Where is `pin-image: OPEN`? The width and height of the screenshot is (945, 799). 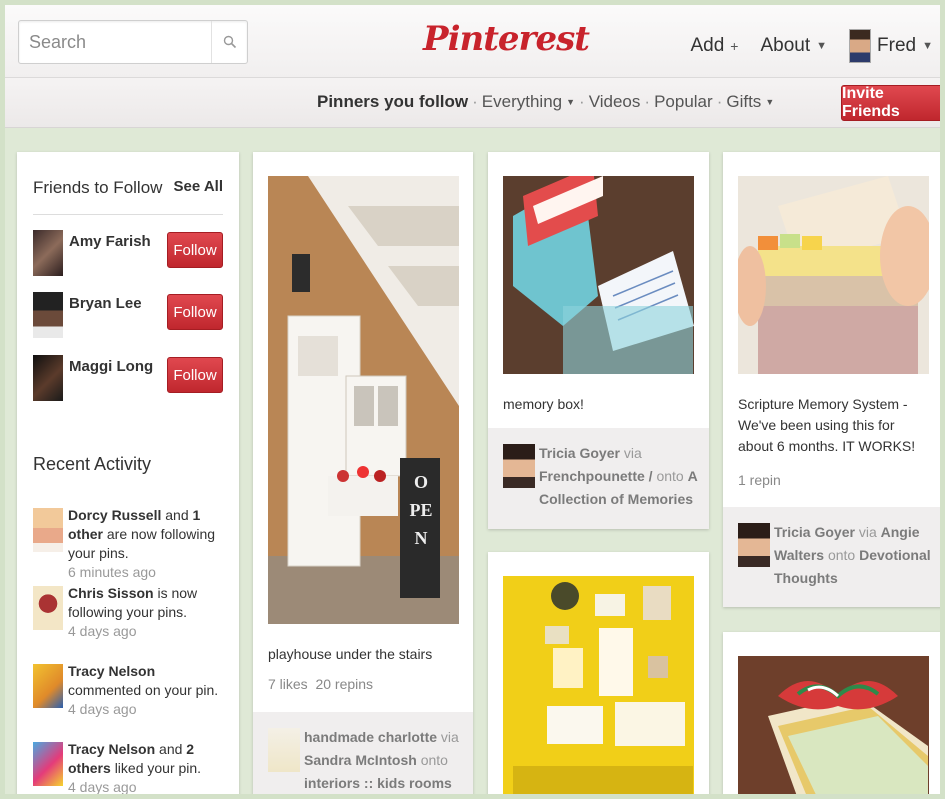 pin-image: OPEN is located at coordinates (363, 400).